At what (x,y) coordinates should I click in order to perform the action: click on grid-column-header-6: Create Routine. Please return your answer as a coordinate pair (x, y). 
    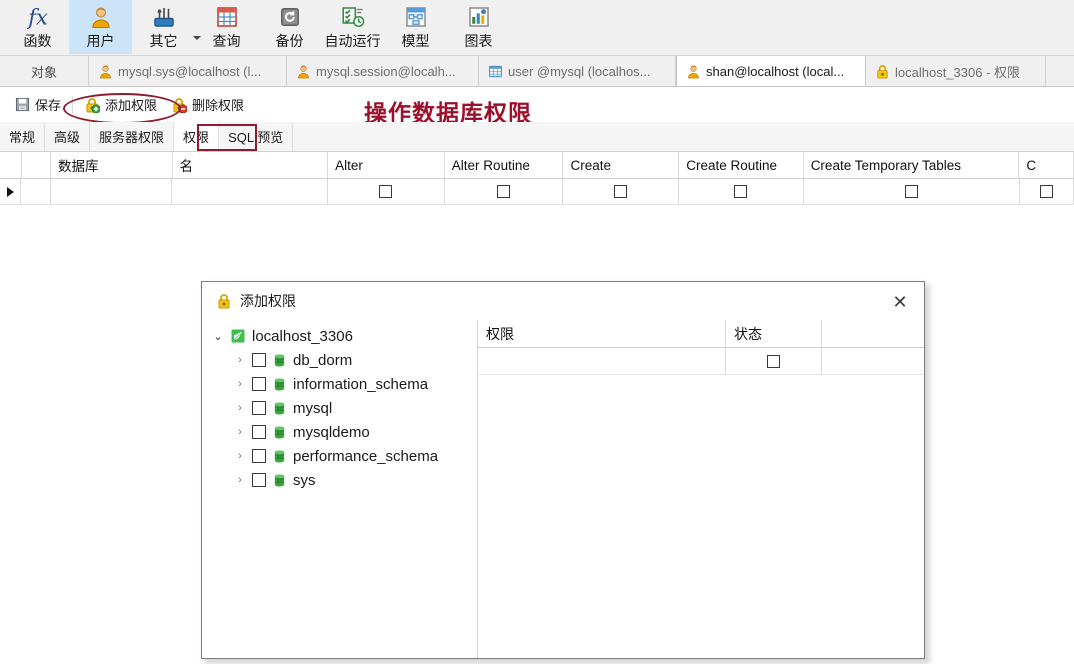
    Looking at the image, I should click on (741, 165).